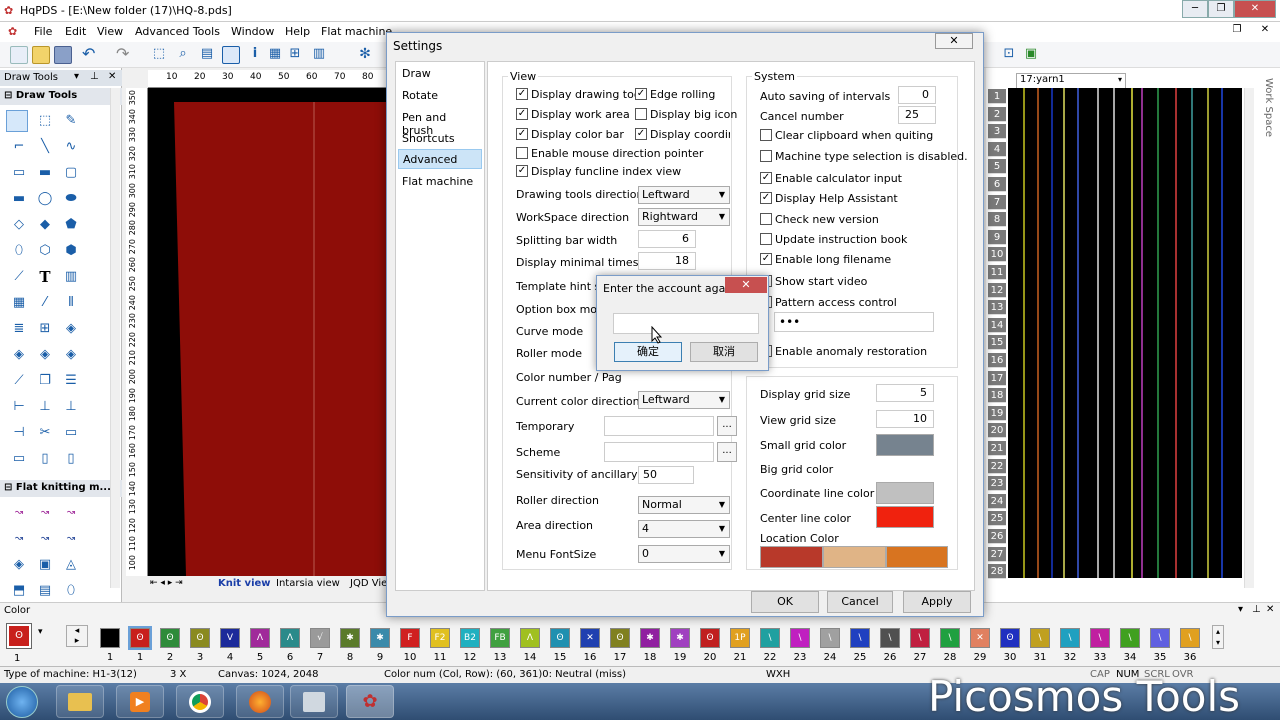 The height and width of the screenshot is (720, 1280). I want to click on color-picker-dropdown-icon: ▾, so click(40, 632).